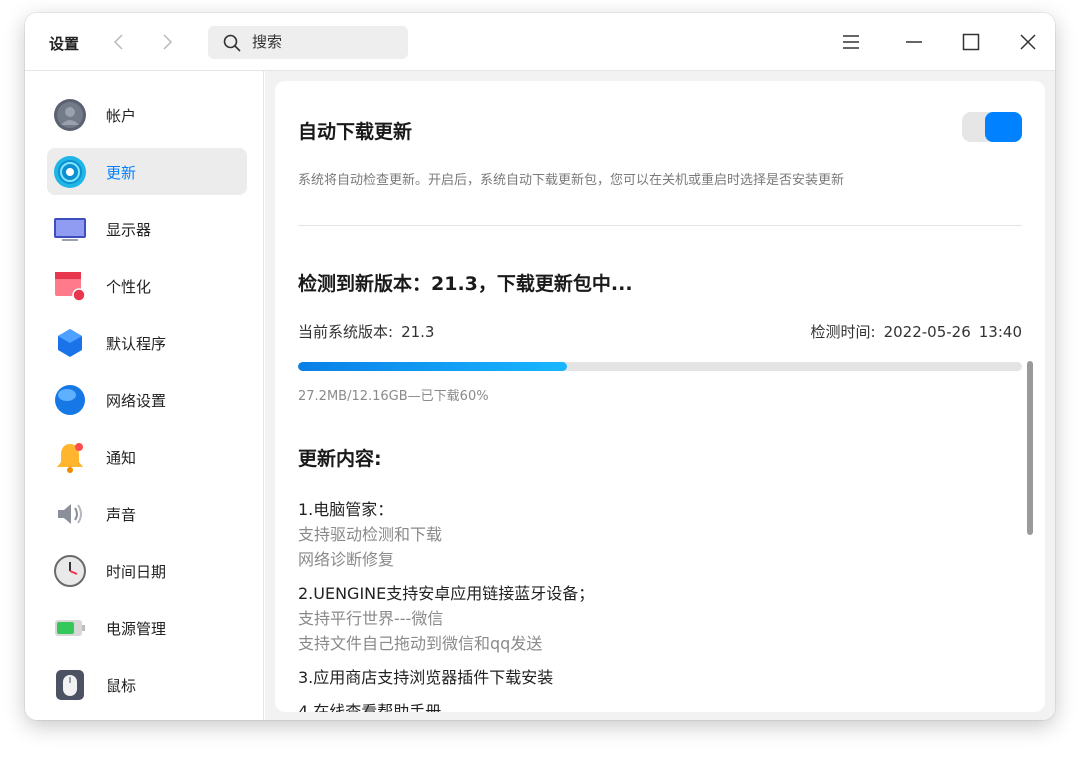 This screenshot has width=1080, height=758. What do you see at coordinates (232, 43) in the screenshot?
I see `search-icon` at bounding box center [232, 43].